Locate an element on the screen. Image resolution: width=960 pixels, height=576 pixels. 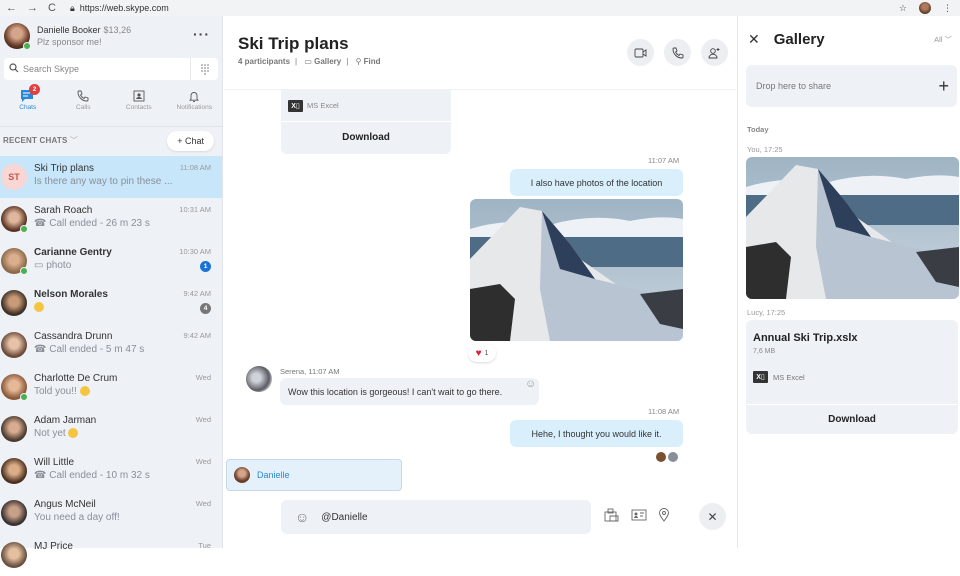
contacts-icon is located at coordinates (139, 96).